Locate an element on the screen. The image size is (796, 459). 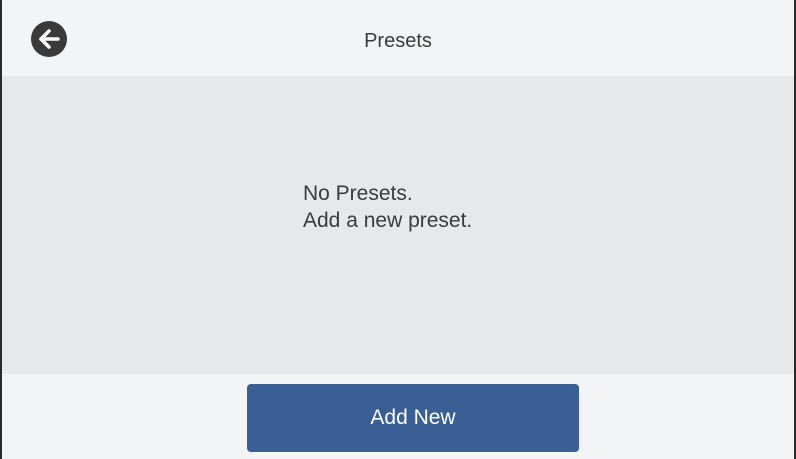
page-title: Presets is located at coordinates (398, 41).